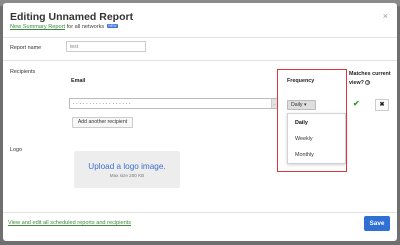 This screenshot has width=400, height=245. Describe the element at coordinates (312, 120) in the screenshot. I see `frequency-highlight-box` at that location.